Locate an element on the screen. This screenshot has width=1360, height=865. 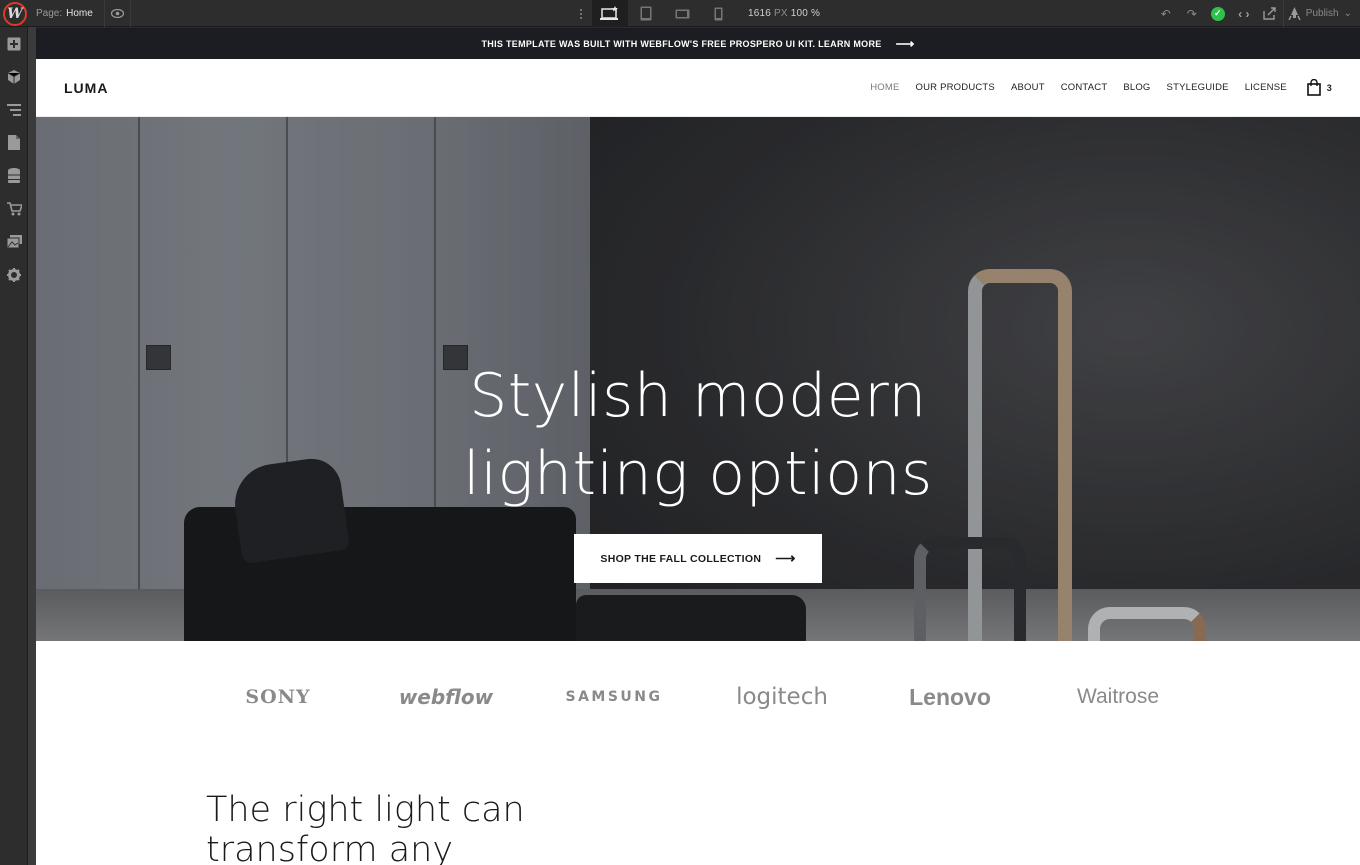
redo-icon: ↷ is located at coordinates (1191, 13).